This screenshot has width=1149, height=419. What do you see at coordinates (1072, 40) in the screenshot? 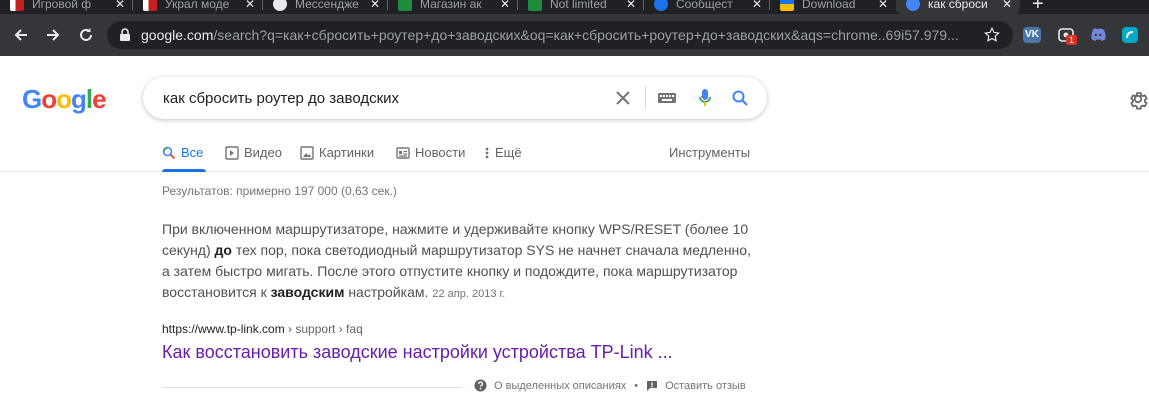
I see `extension-badge: 1` at bounding box center [1072, 40].